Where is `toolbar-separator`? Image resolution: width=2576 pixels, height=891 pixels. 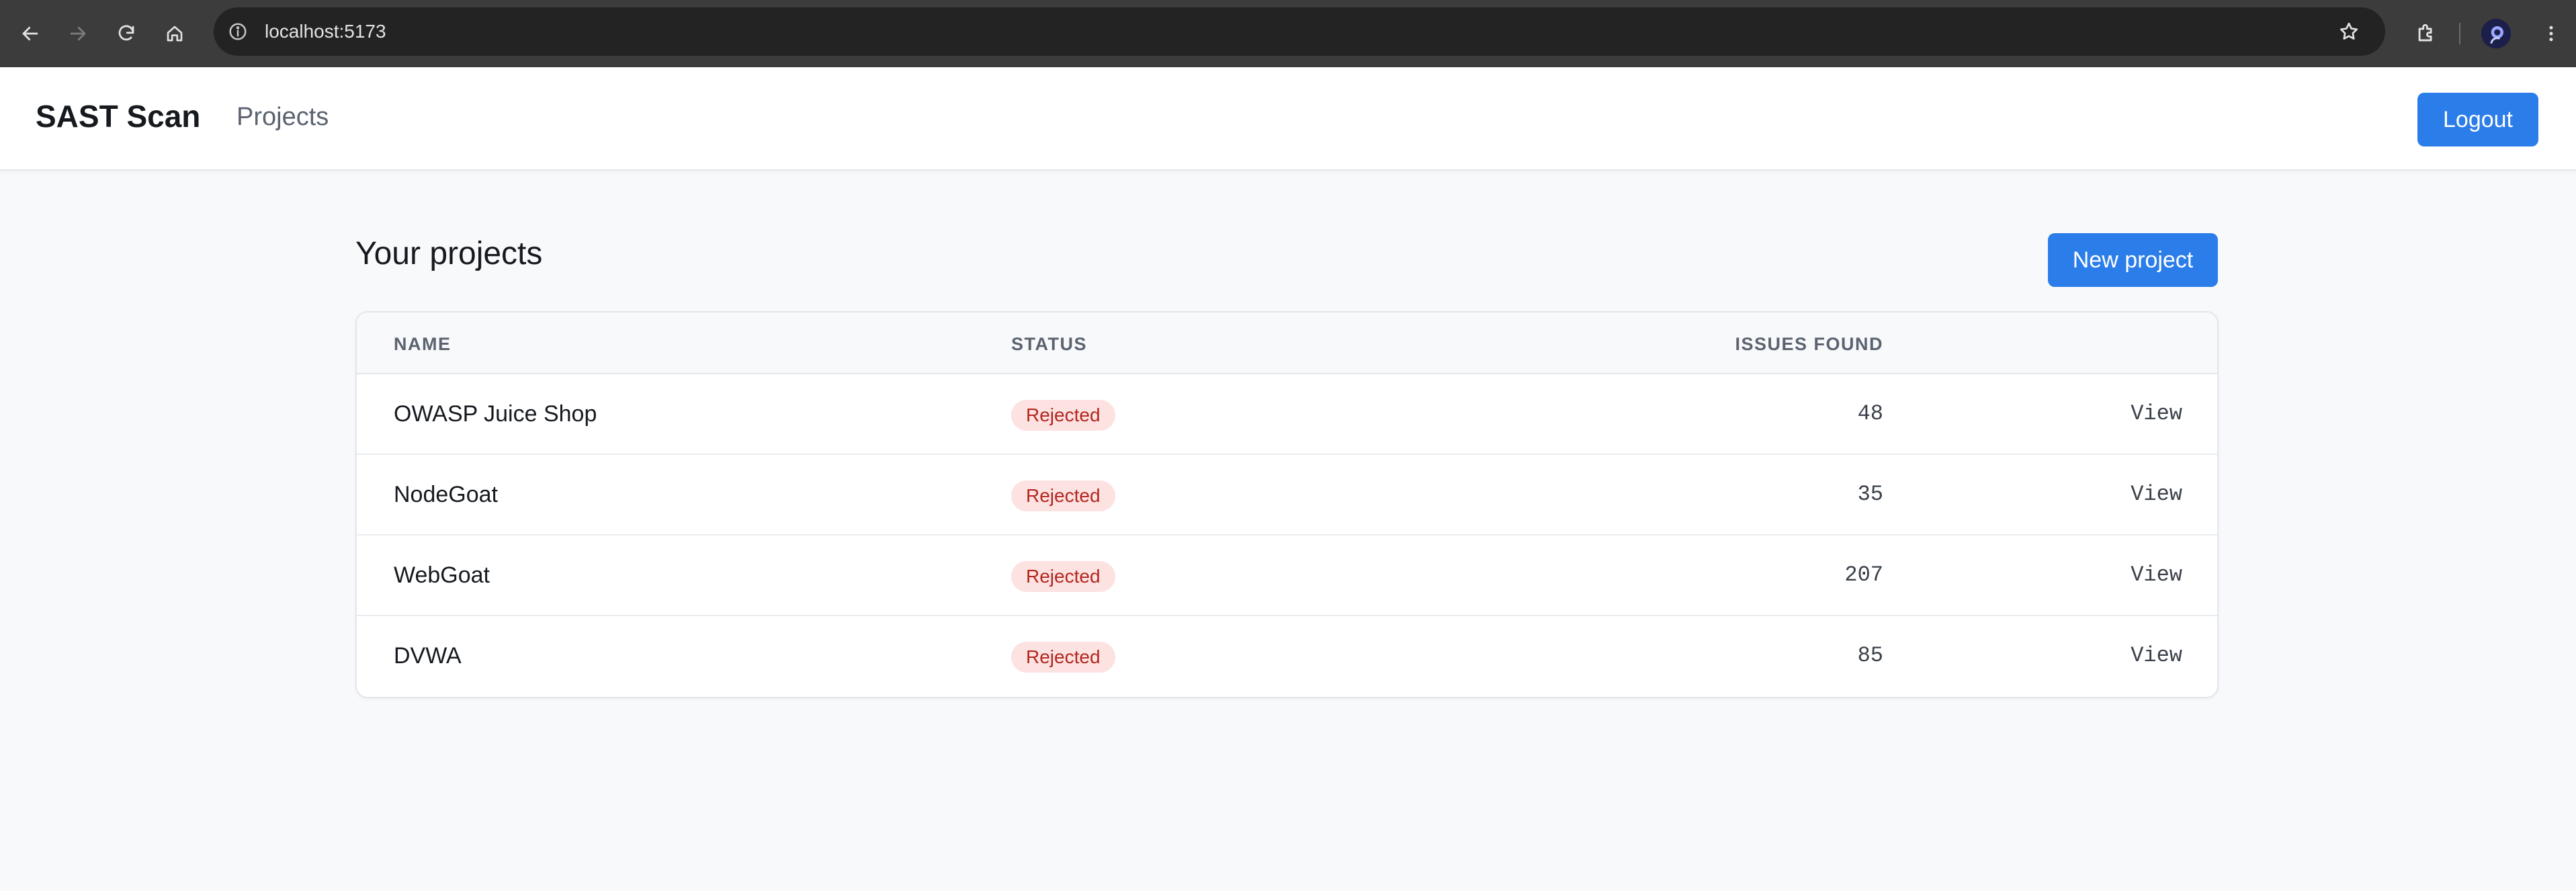
toolbar-separator is located at coordinates (2459, 34).